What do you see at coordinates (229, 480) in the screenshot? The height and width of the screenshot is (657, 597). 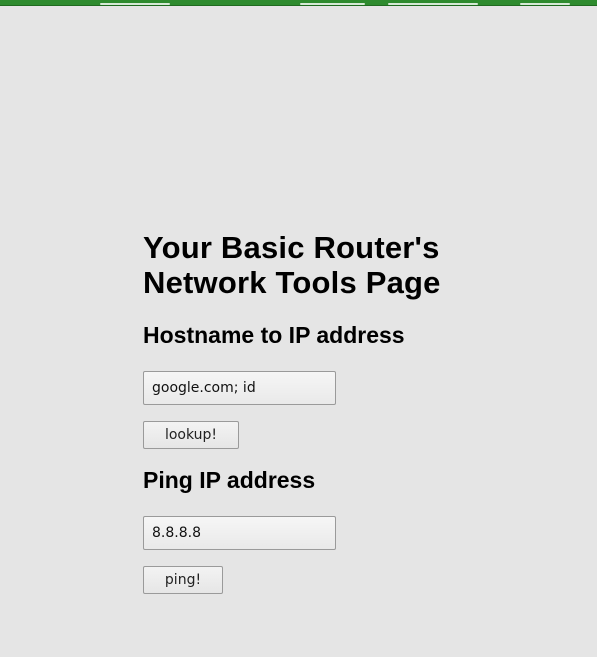 I see `ping-section-heading: Ping IP address` at bounding box center [229, 480].